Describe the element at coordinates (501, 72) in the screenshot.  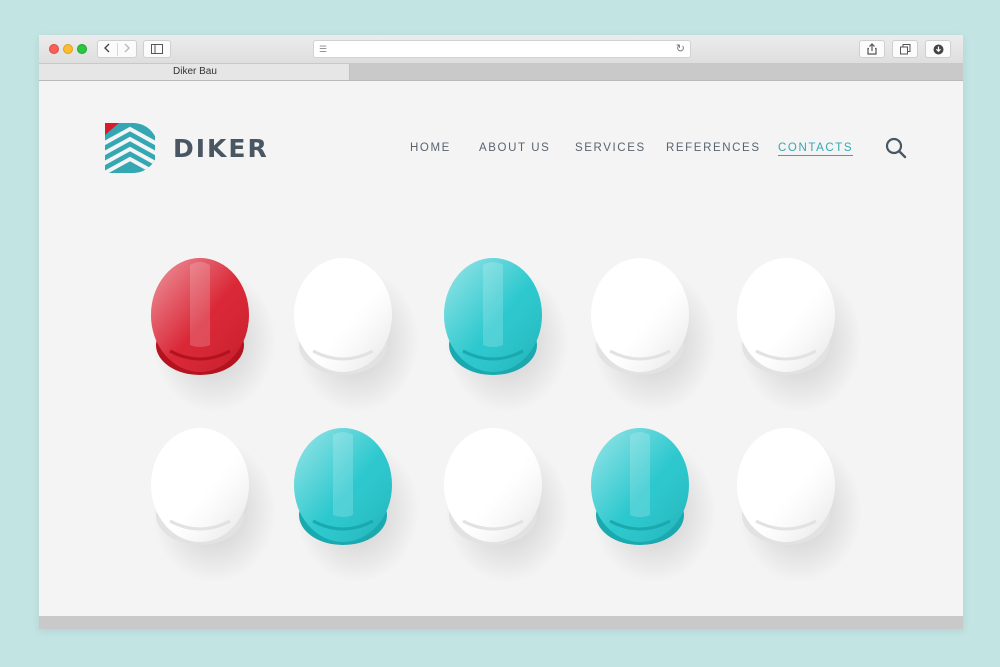
I see `tab-bar: Diker Bau` at that location.